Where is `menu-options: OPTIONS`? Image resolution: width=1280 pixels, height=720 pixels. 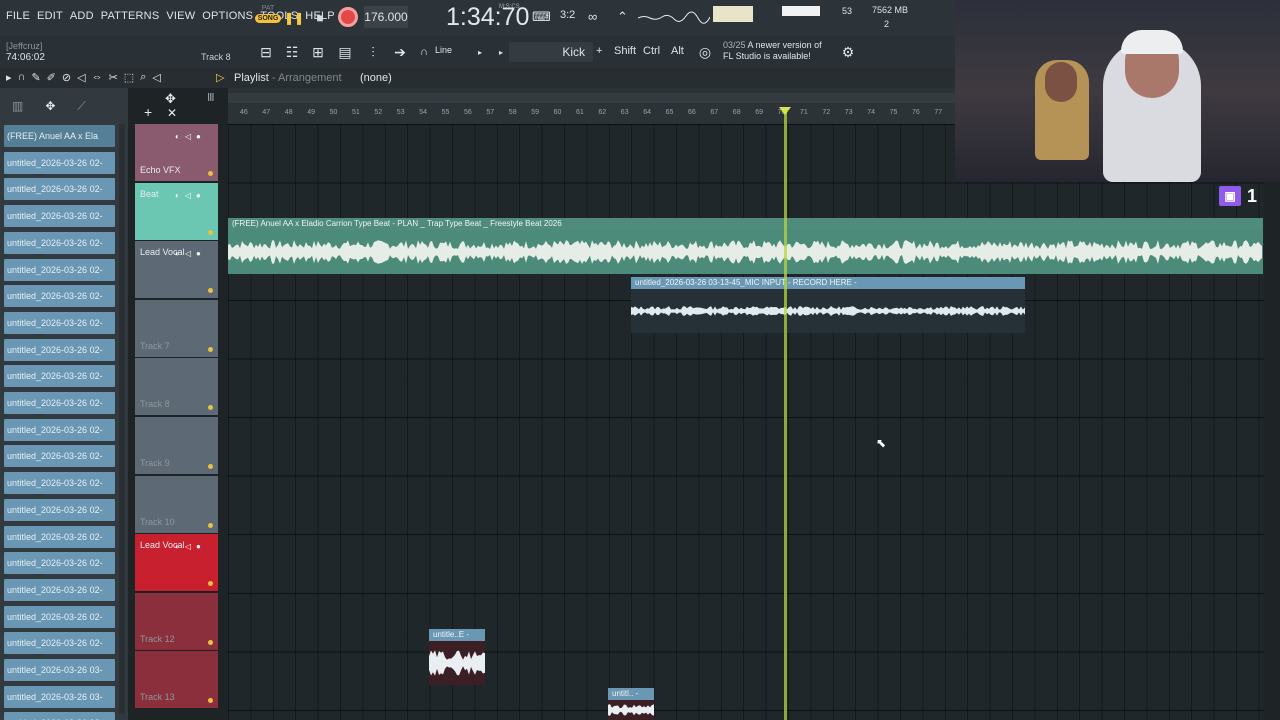 menu-options: OPTIONS is located at coordinates (227, 16).